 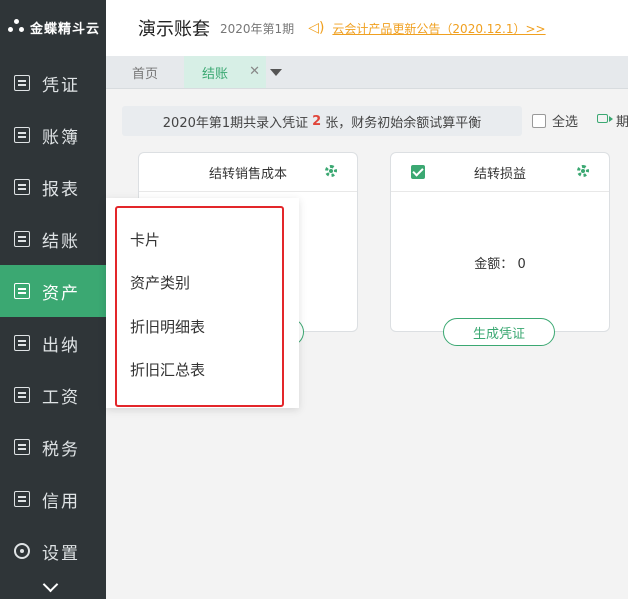 What do you see at coordinates (276, 72) in the screenshot?
I see `caret-down-icon` at bounding box center [276, 72].